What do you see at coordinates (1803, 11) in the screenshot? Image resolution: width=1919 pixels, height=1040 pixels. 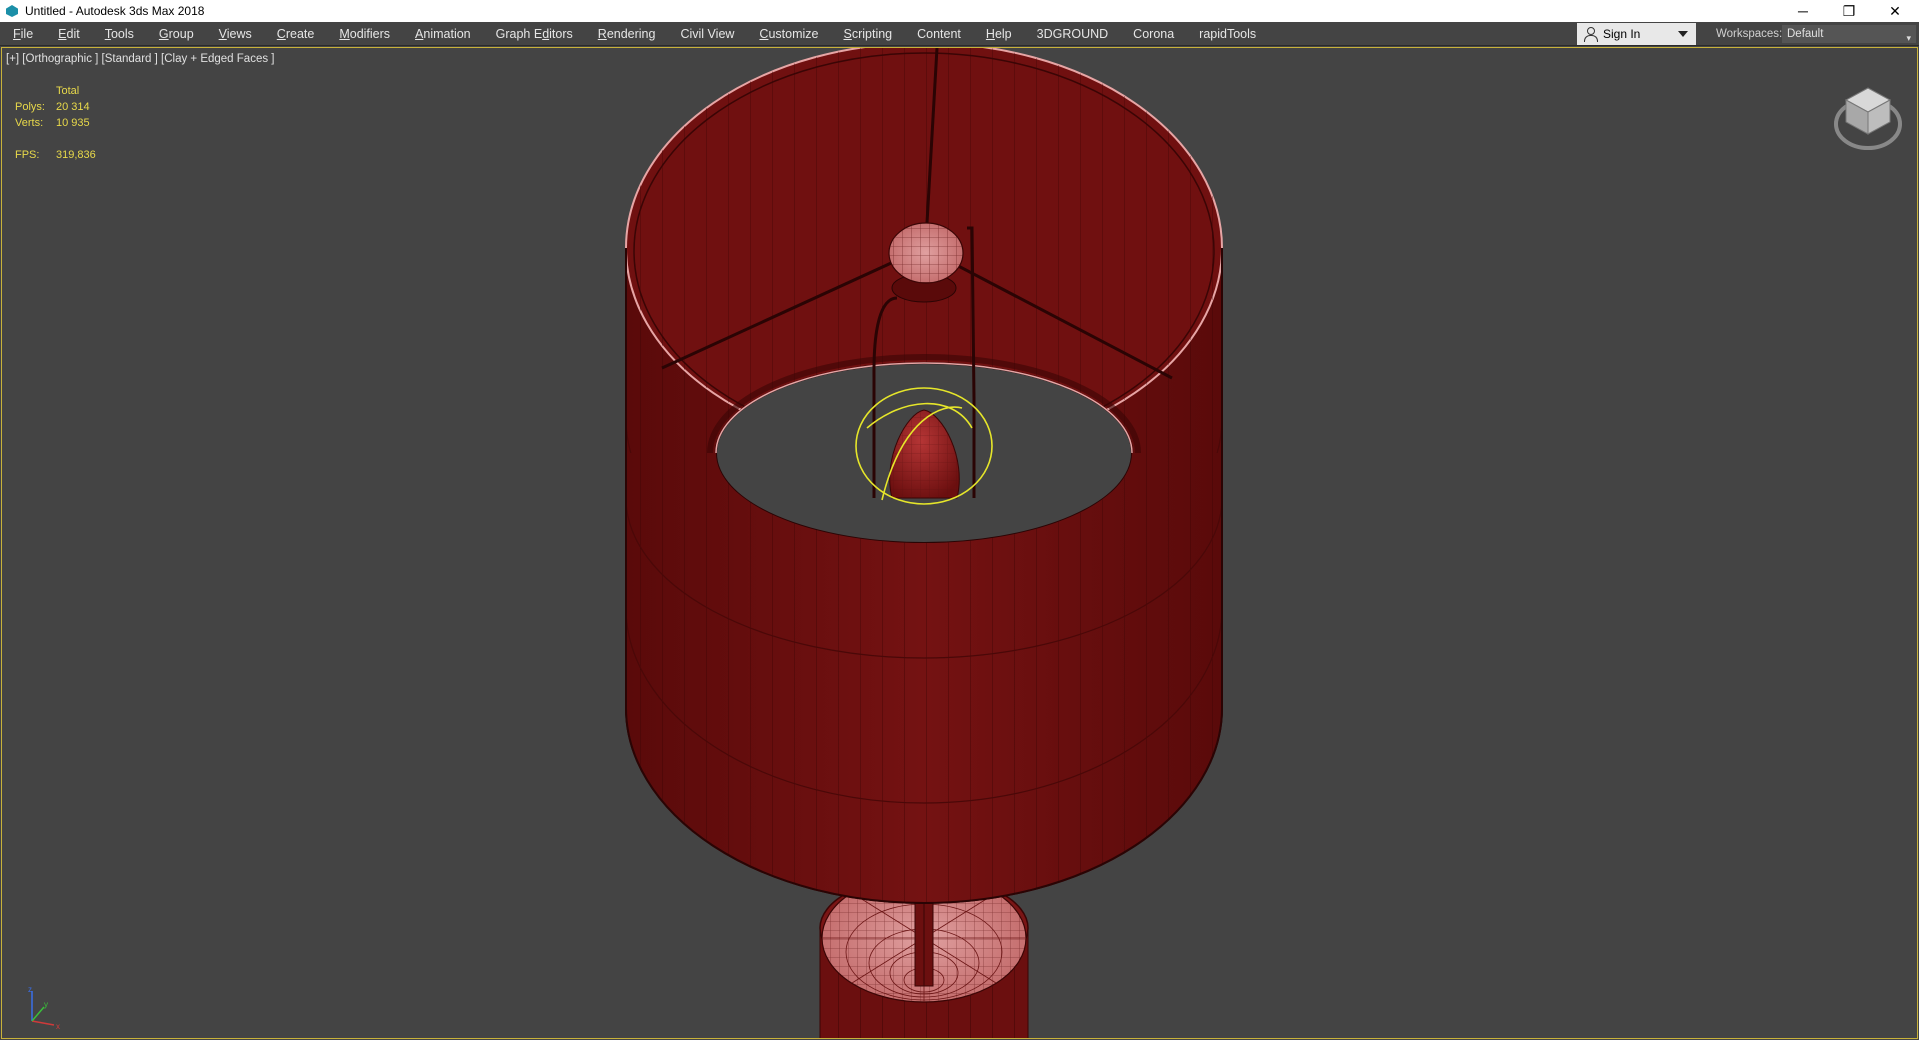 I see `minimize-button: ─` at bounding box center [1803, 11].